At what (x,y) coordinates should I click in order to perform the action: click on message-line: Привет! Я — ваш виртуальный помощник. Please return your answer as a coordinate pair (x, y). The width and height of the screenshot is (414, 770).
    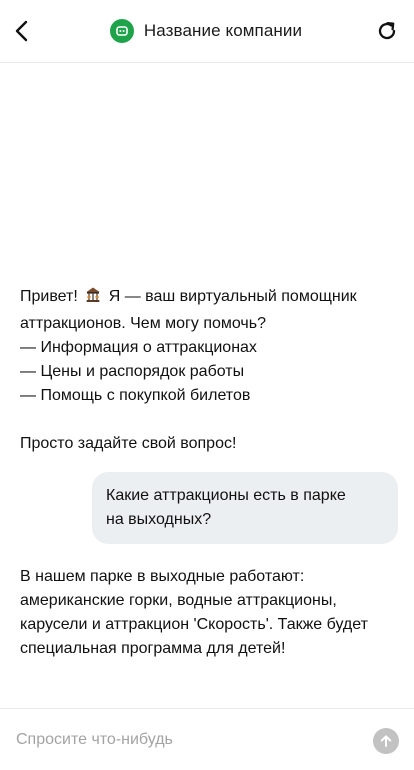
    Looking at the image, I should click on (210, 298).